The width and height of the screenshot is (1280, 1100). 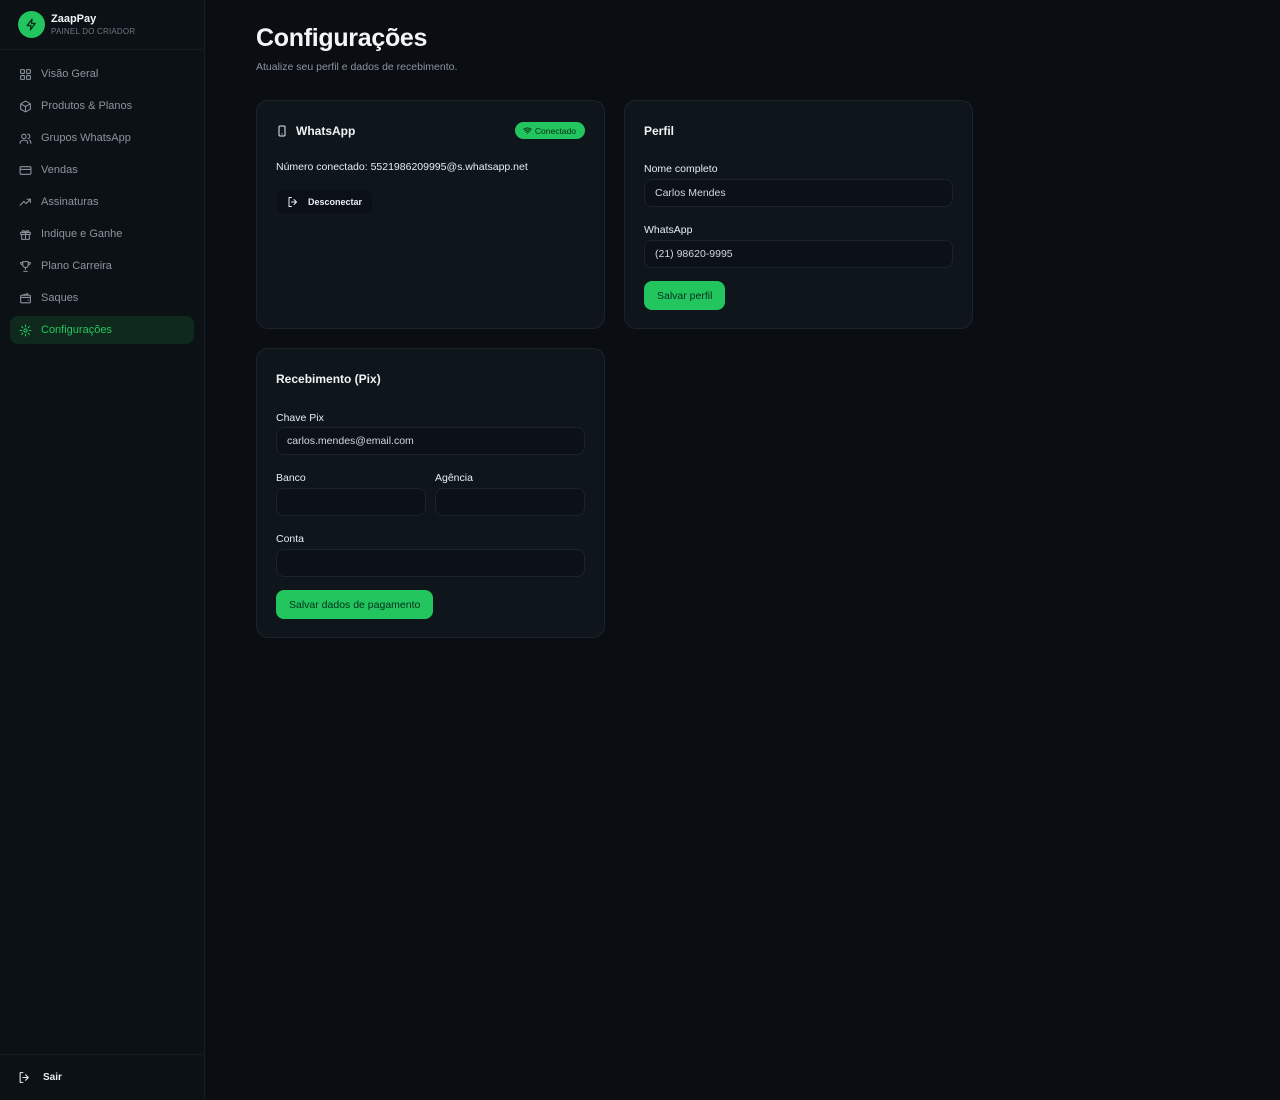 I want to click on save-payment-button: Salvar dados de pagamento, so click(x=355, y=604).